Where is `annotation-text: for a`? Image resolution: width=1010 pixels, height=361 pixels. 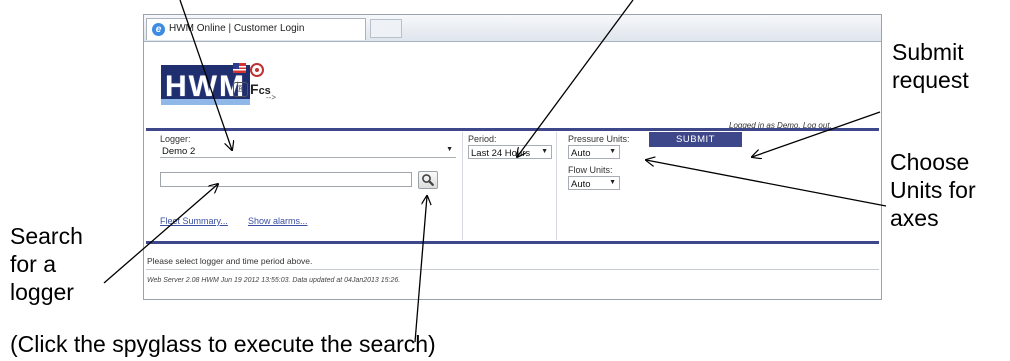 annotation-text: for a is located at coordinates (33, 264).